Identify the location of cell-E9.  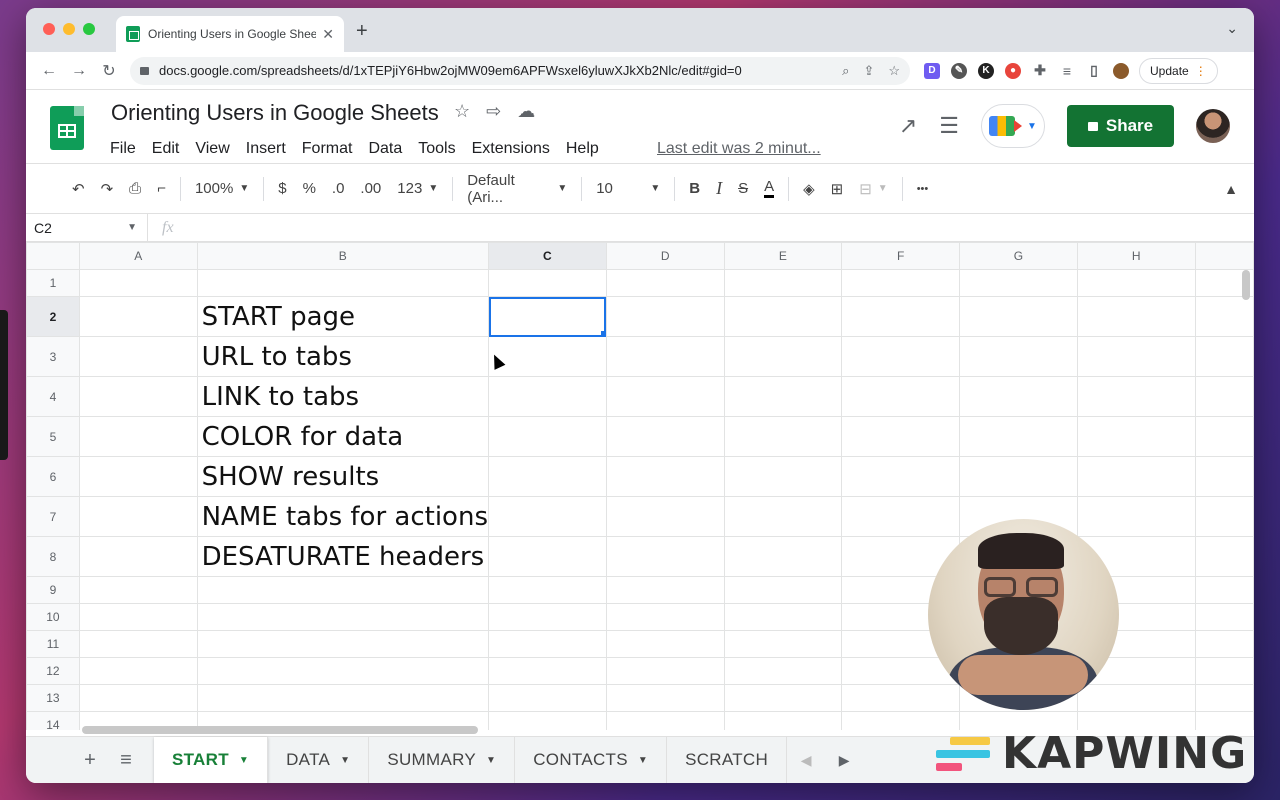
(783, 590).